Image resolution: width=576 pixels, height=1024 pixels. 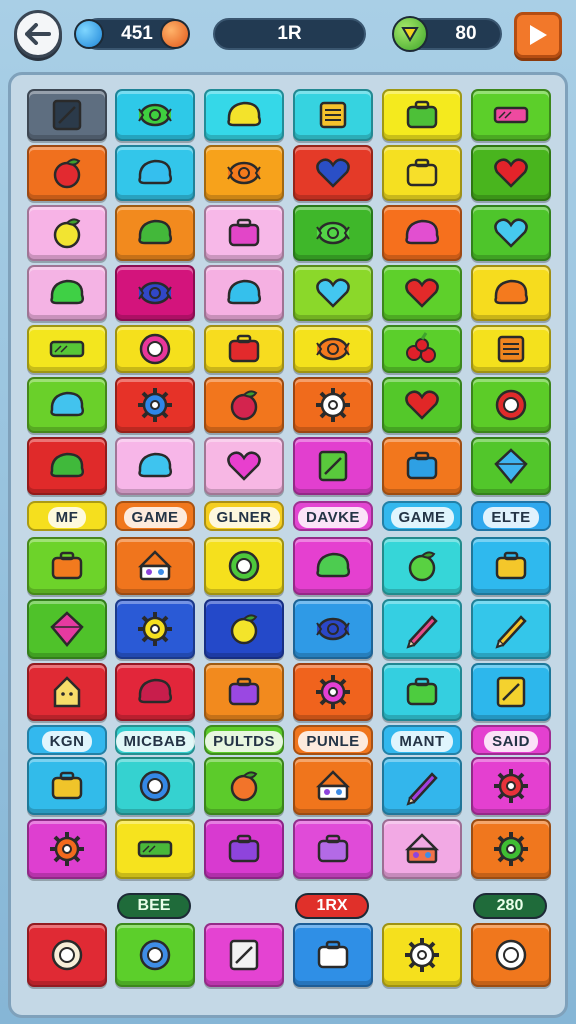 What do you see at coordinates (67, 115) in the screenshot?
I see `tile-r1-c1` at bounding box center [67, 115].